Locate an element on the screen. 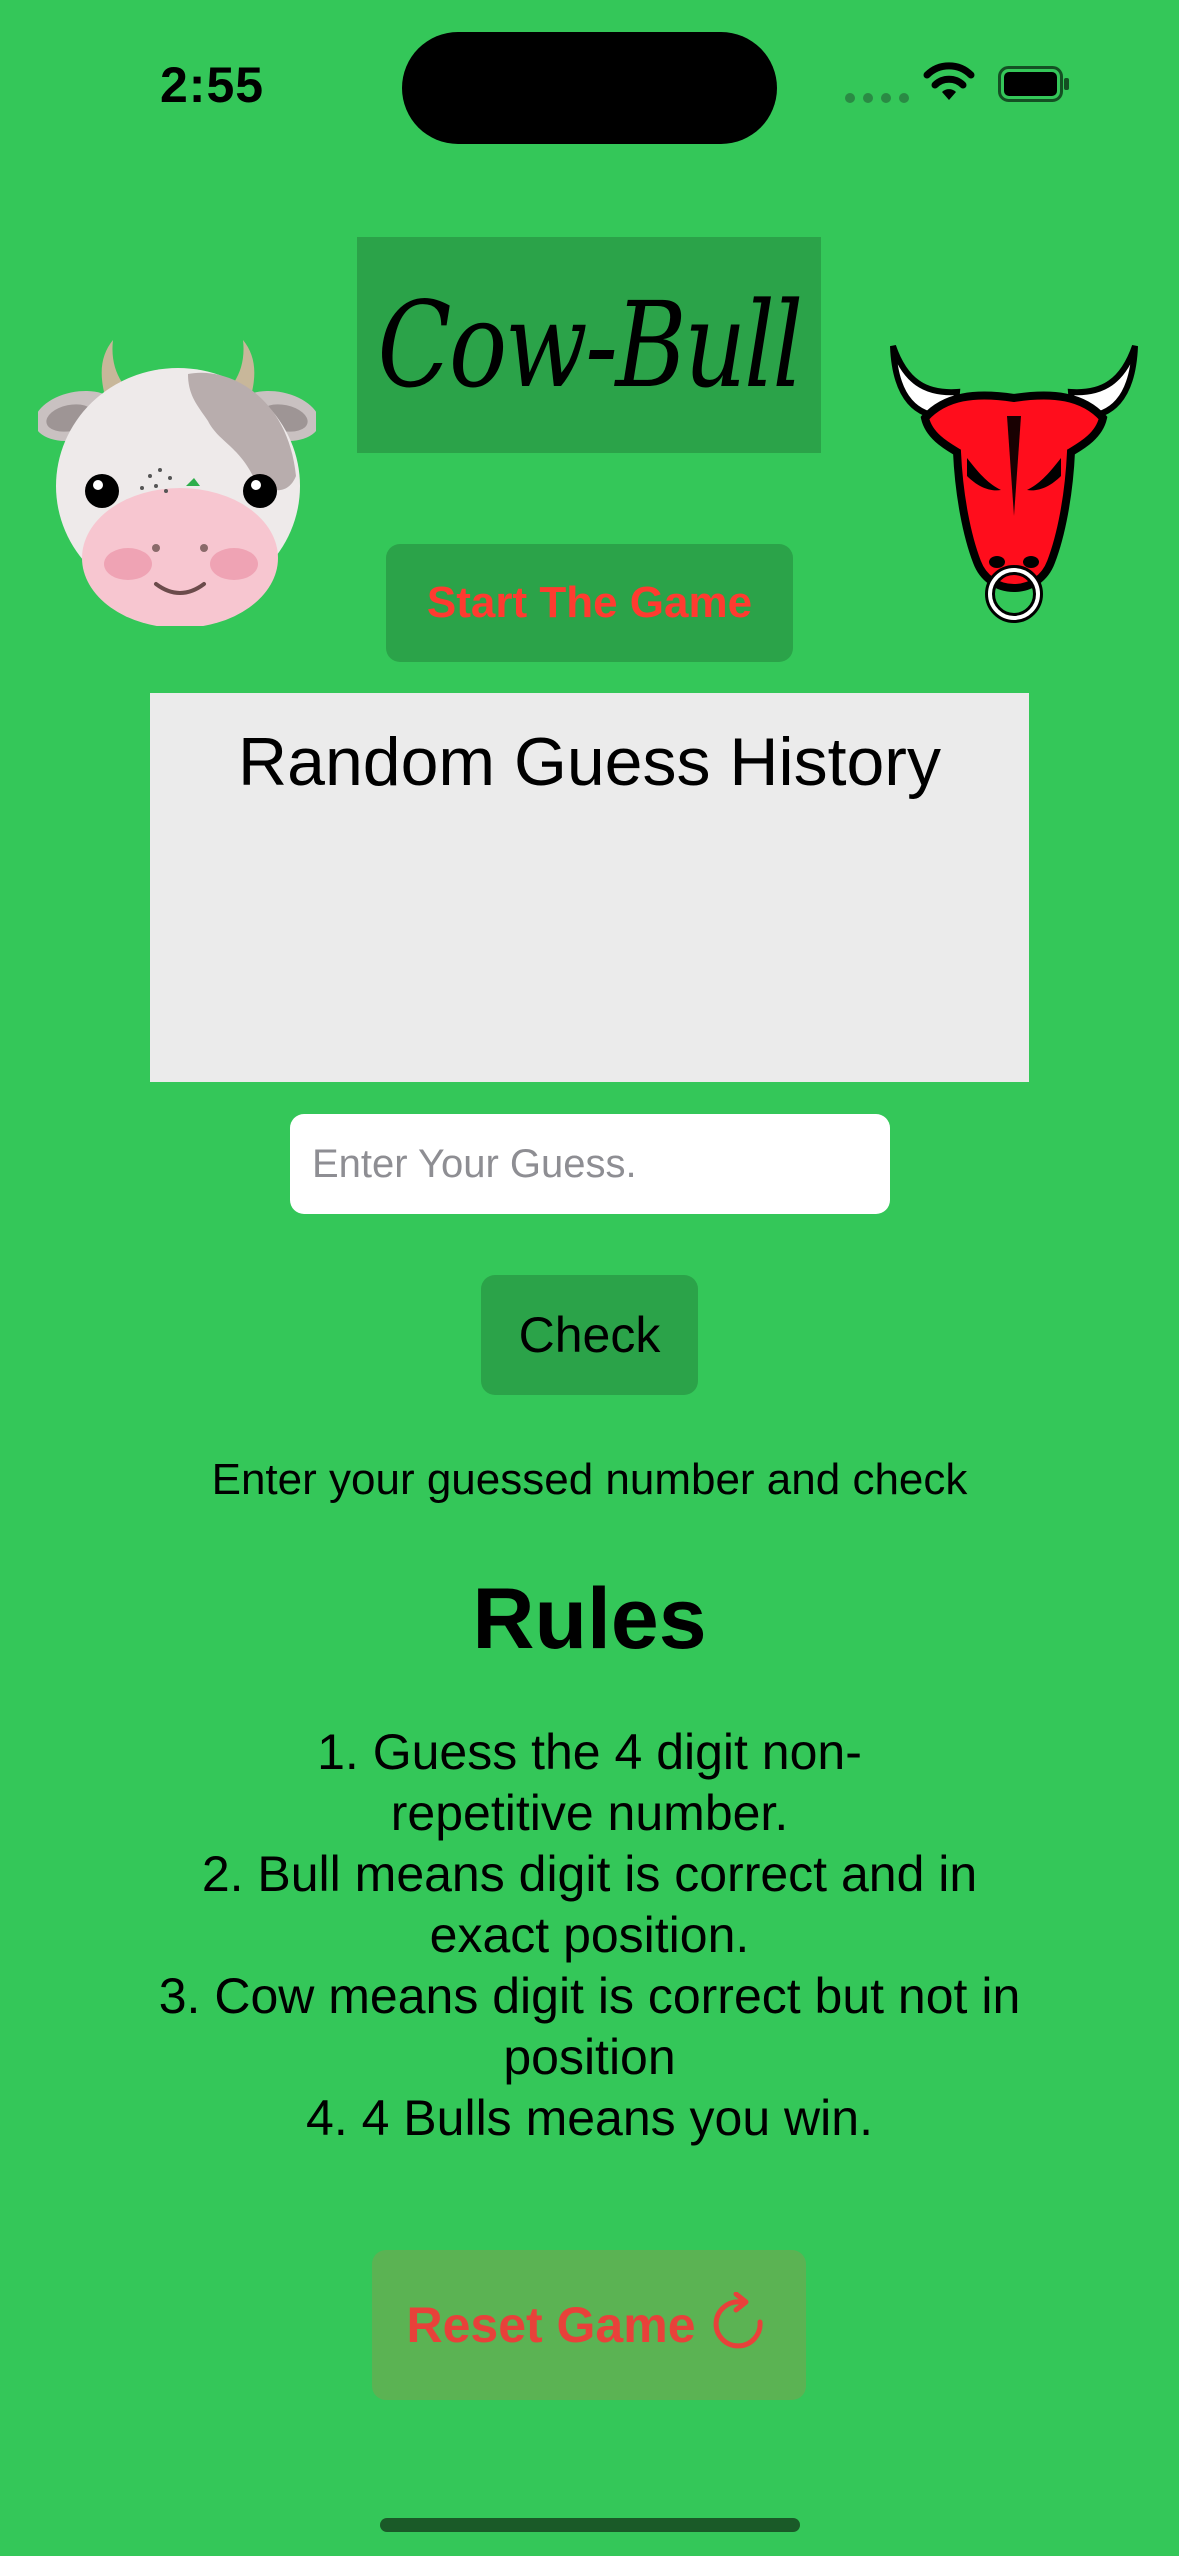 This screenshot has width=1179, height=2556. app-title: Cow-Bull is located at coordinates (590, 345).